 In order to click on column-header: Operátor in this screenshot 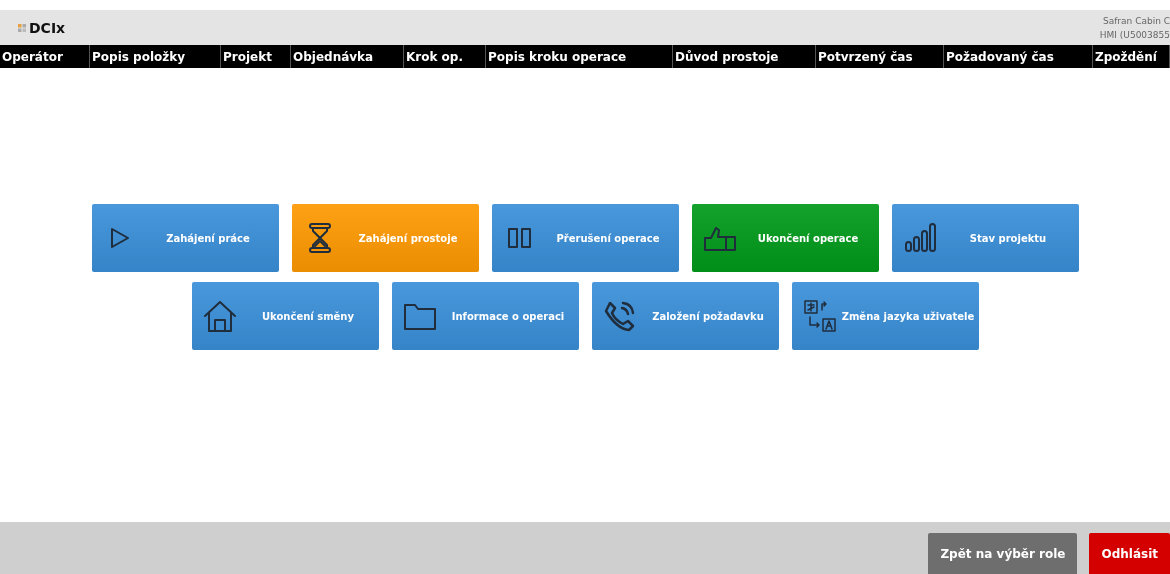, I will do `click(45, 56)`.